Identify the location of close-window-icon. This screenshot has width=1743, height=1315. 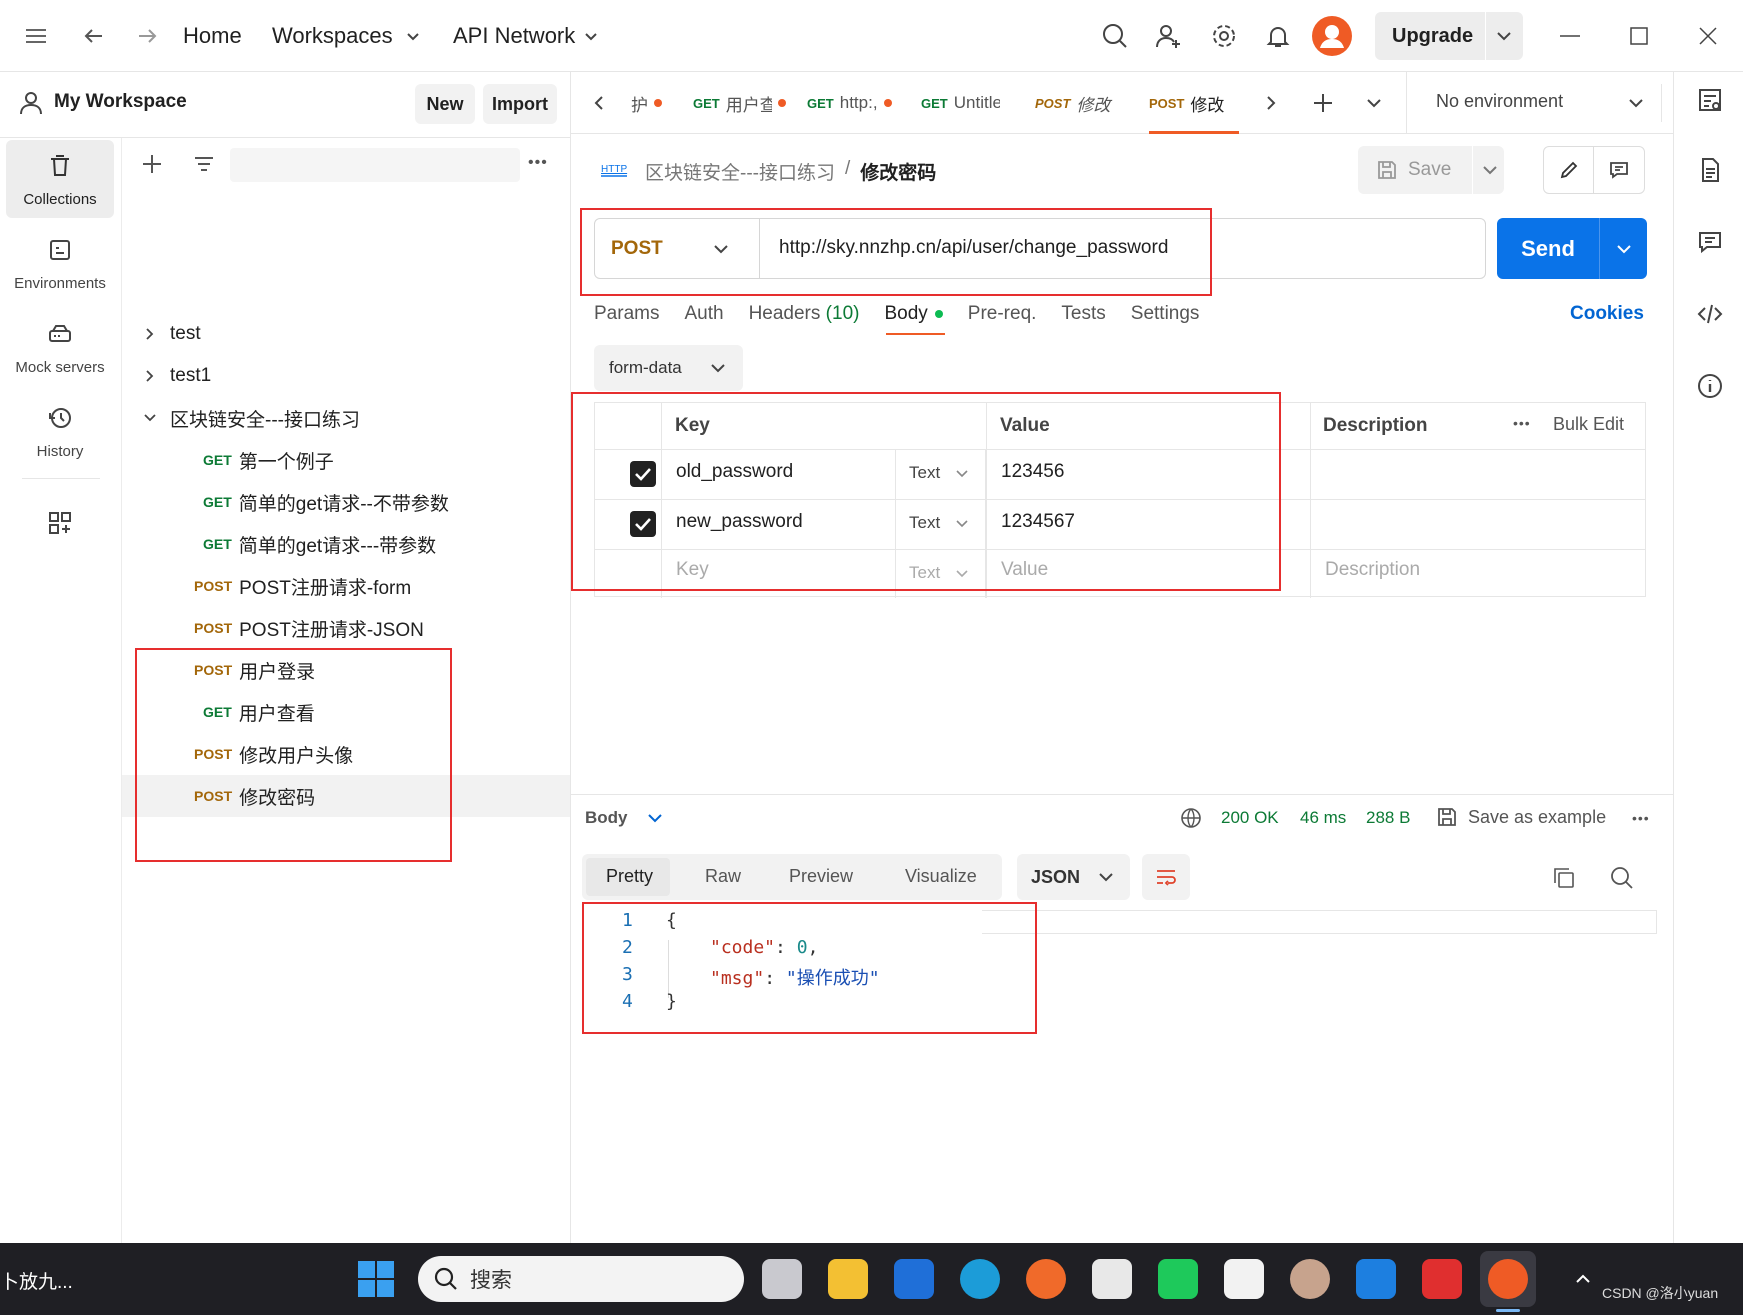
(1708, 36).